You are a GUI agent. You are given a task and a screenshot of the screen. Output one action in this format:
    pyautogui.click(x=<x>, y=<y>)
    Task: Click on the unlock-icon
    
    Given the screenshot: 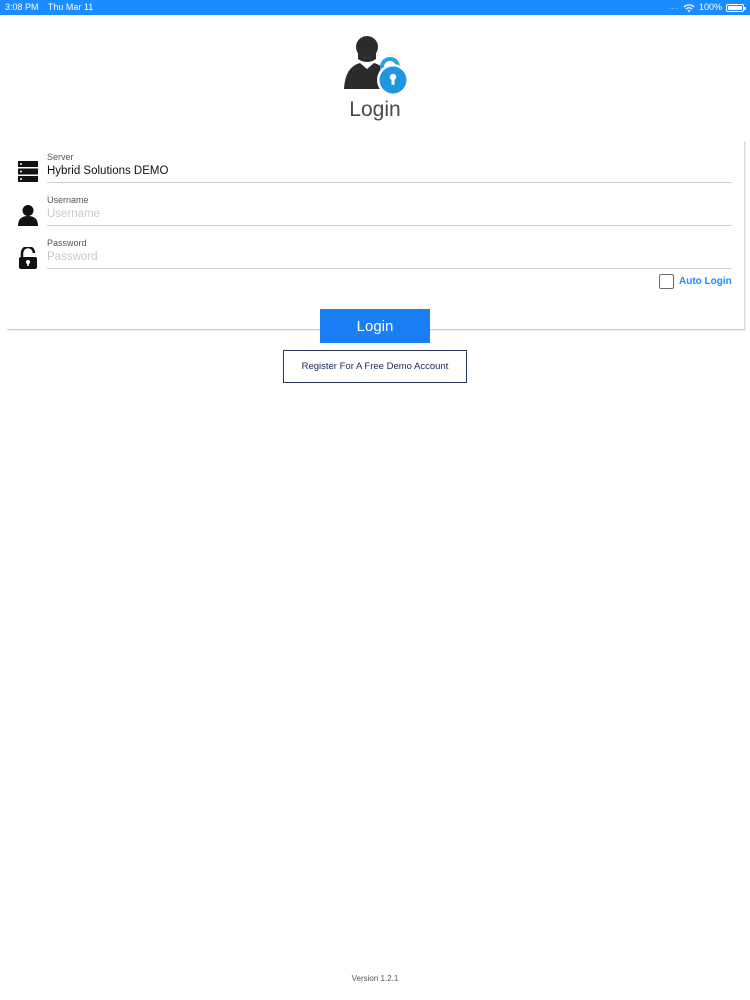 What is the action you would take?
    pyautogui.click(x=28, y=258)
    